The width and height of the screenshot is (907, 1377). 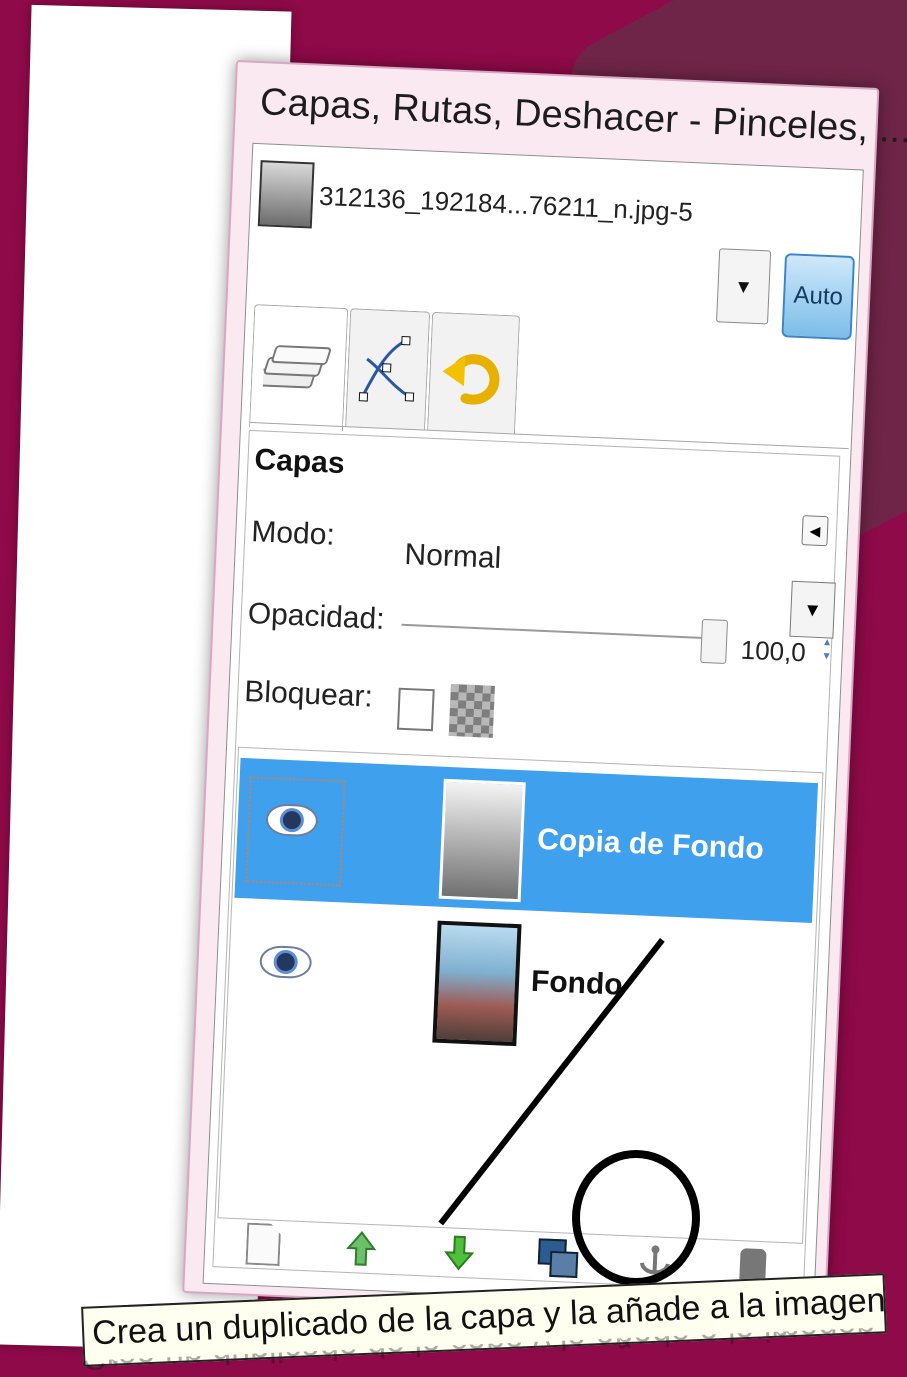 What do you see at coordinates (308, 694) in the screenshot?
I see `lock-label: Bloquear:` at bounding box center [308, 694].